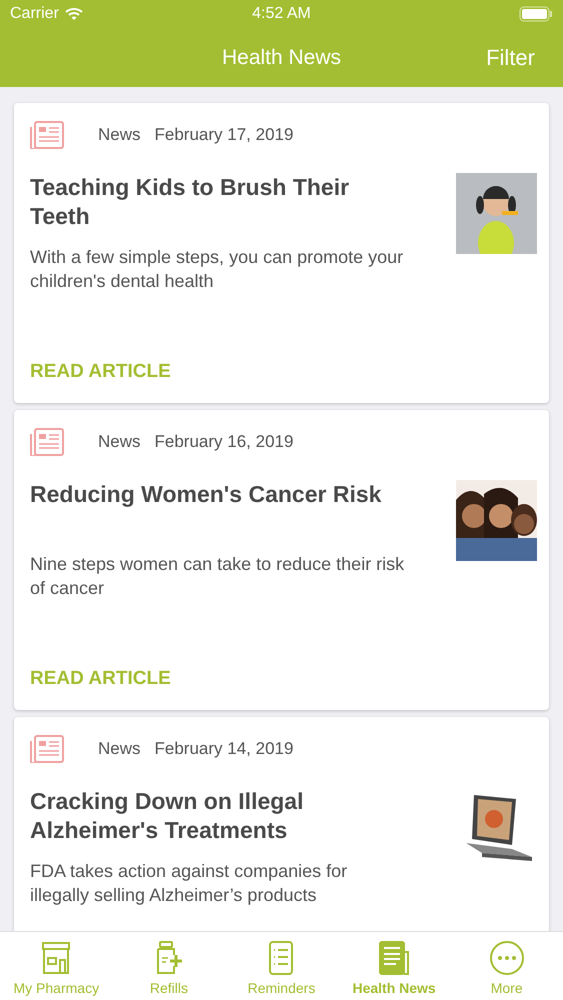  What do you see at coordinates (56, 966) in the screenshot?
I see `tab-bar-item: My Pharmacy` at bounding box center [56, 966].